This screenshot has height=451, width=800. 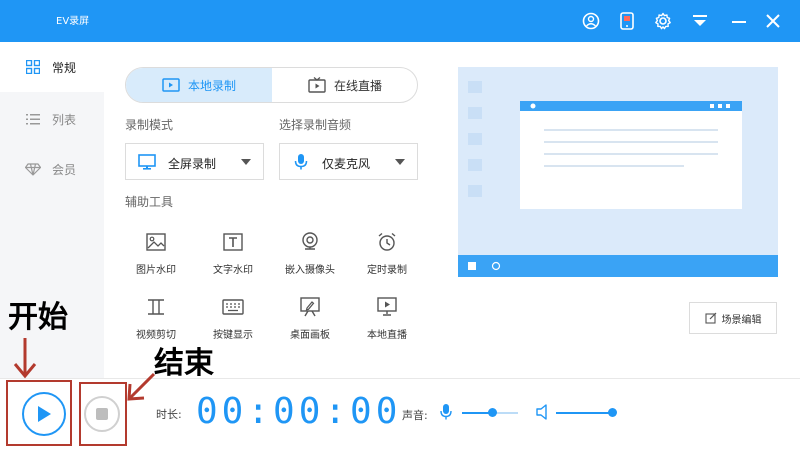 I want to click on sidebar-item-label: 常规, so click(x=64, y=68).